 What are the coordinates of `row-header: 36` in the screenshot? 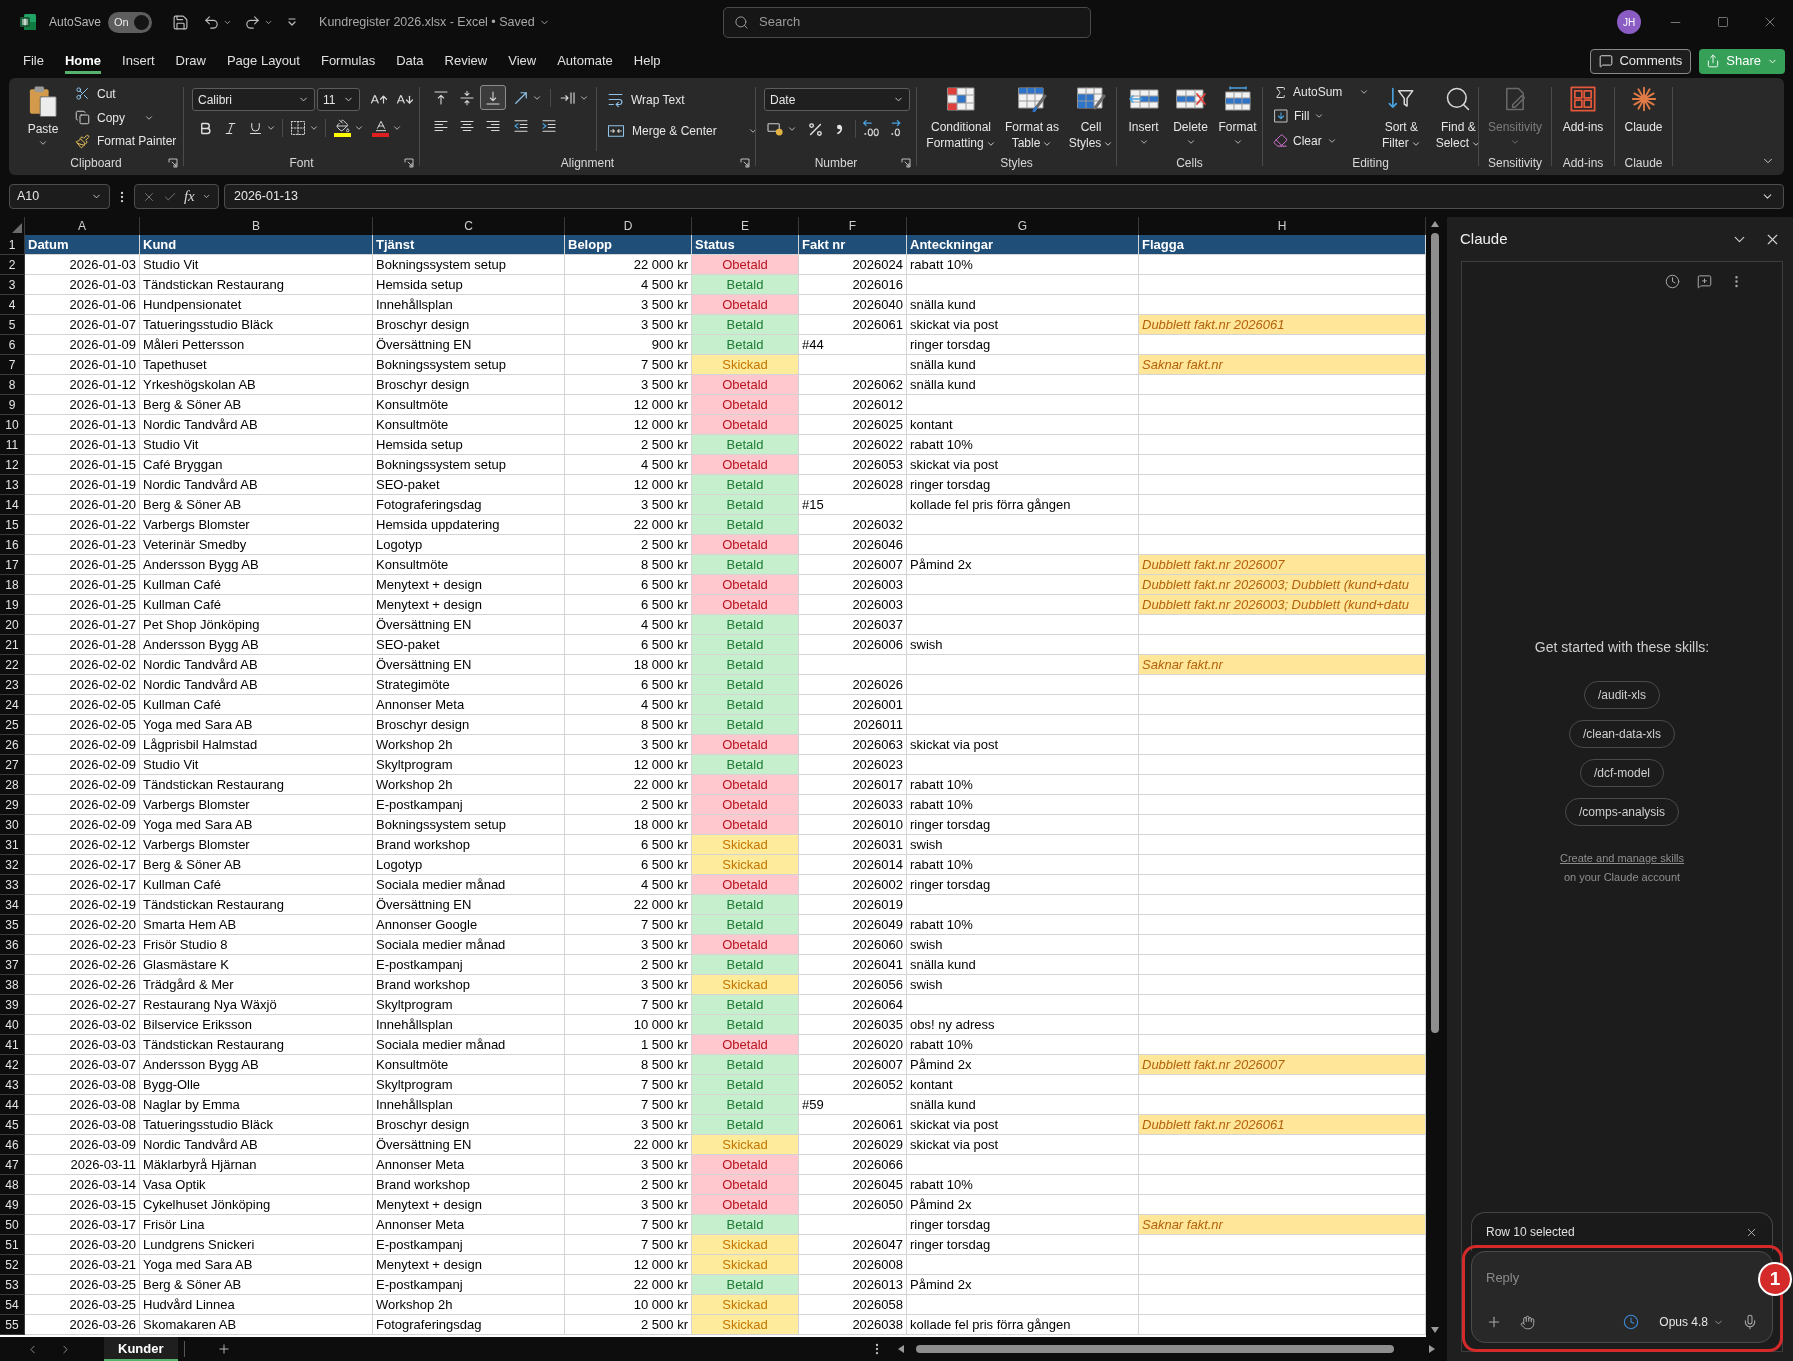 It's located at (12, 945).